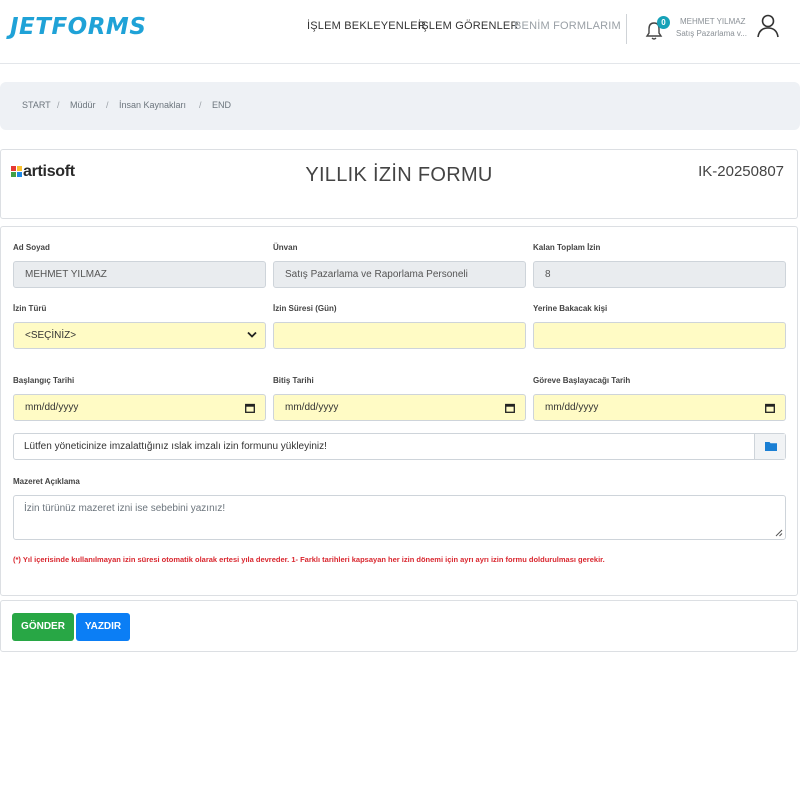 This screenshot has height=800, width=800. What do you see at coordinates (36, 105) in the screenshot?
I see `breadcrumb-start: START` at bounding box center [36, 105].